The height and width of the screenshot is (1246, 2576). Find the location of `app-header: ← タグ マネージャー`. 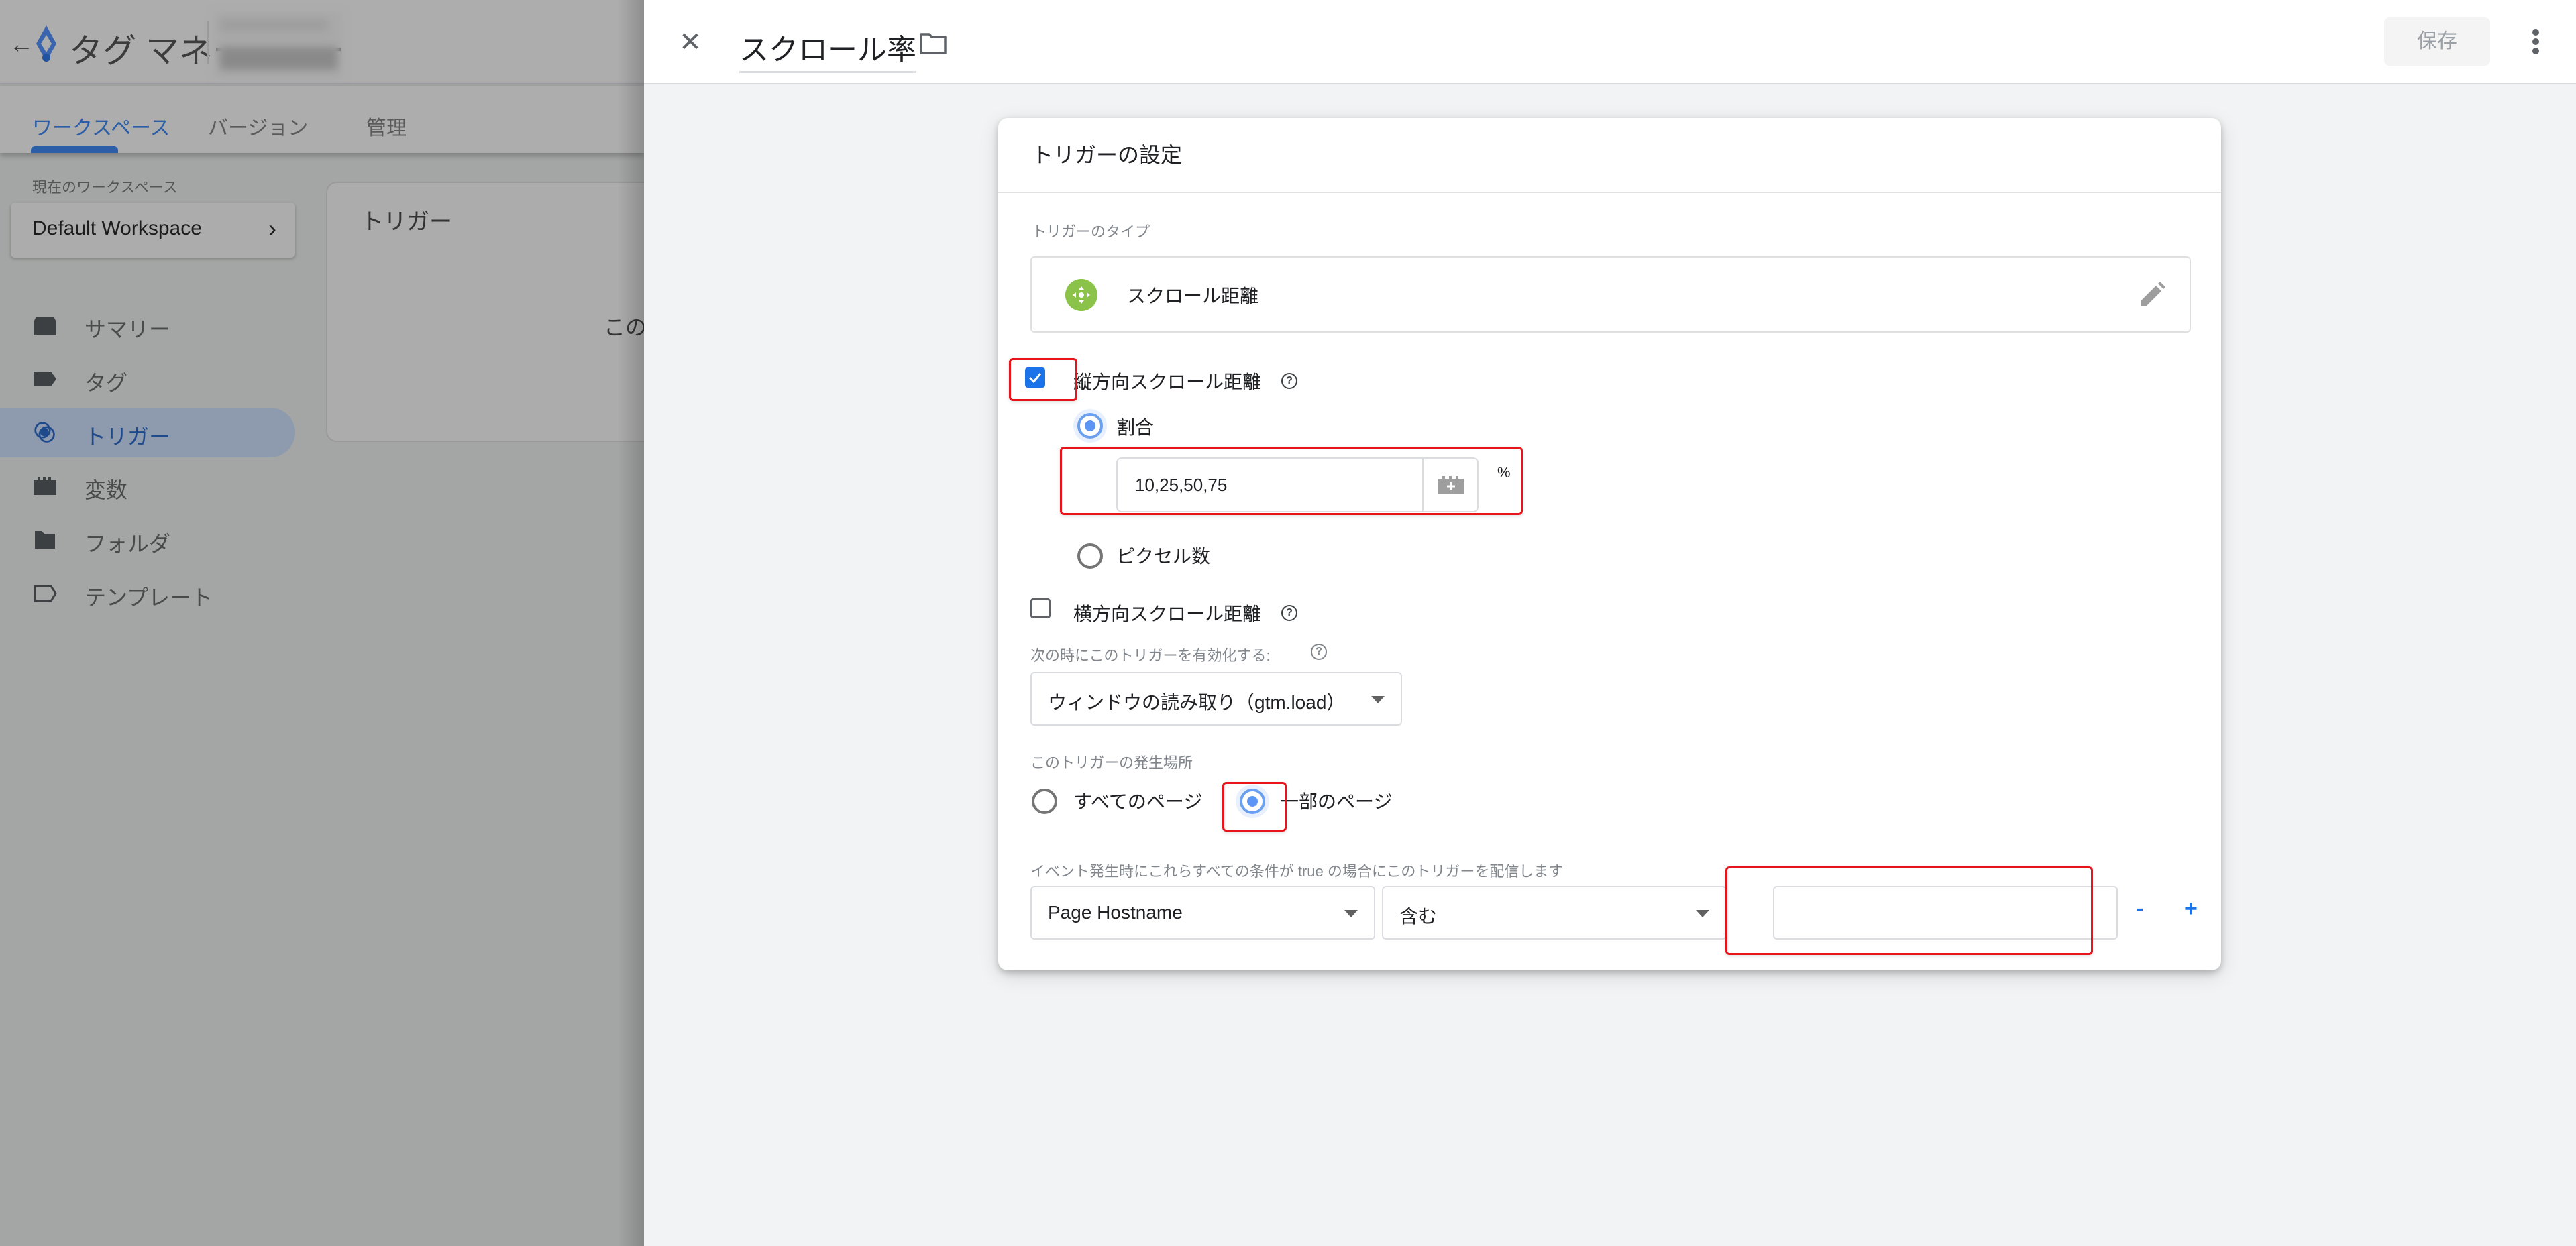

app-header: ← タグ マネージャー is located at coordinates (322, 42).